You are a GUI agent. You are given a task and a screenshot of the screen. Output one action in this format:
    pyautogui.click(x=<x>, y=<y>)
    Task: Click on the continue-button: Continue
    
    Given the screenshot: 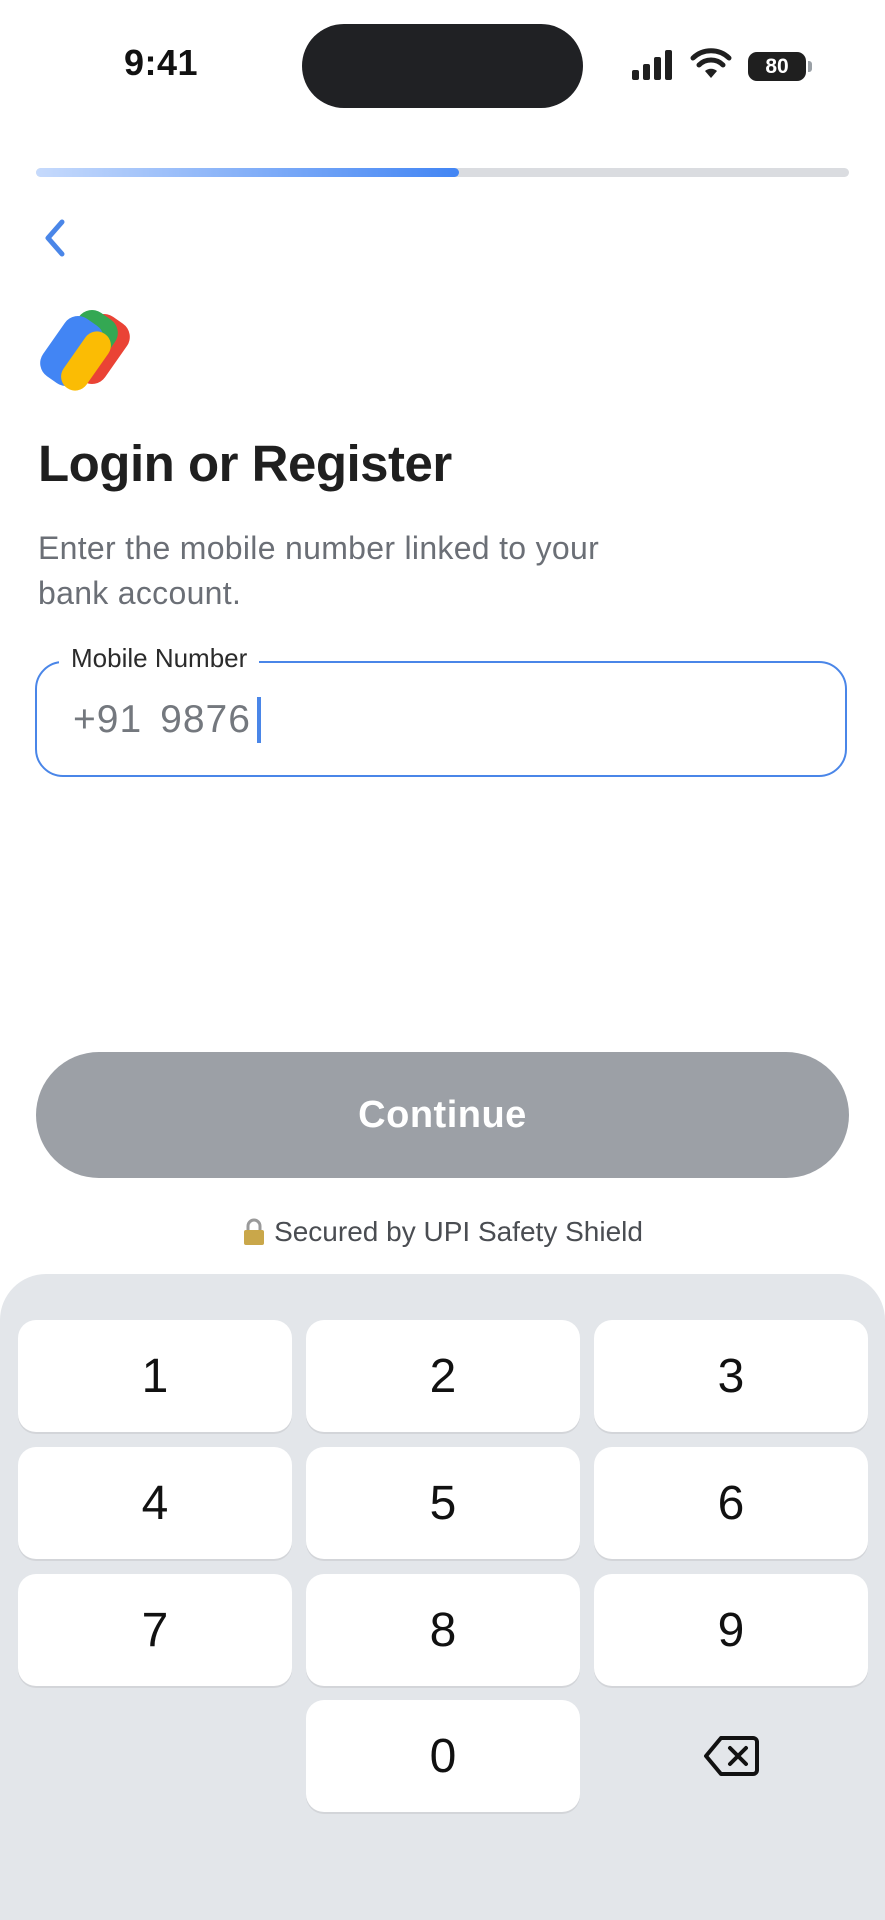 What is the action you would take?
    pyautogui.click(x=442, y=1115)
    